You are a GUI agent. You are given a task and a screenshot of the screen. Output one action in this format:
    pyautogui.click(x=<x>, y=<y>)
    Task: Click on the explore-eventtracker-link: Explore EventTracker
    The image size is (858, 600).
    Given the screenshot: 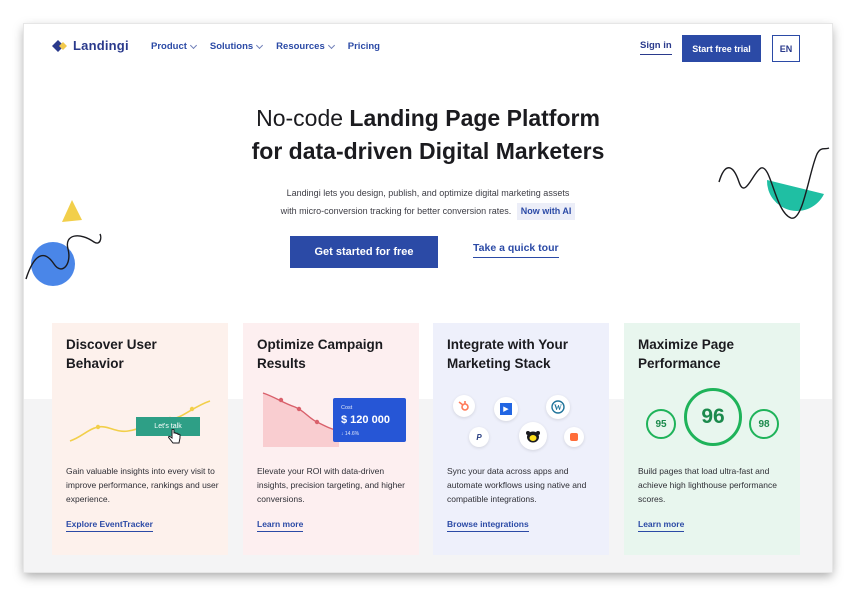 What is the action you would take?
    pyautogui.click(x=109, y=525)
    